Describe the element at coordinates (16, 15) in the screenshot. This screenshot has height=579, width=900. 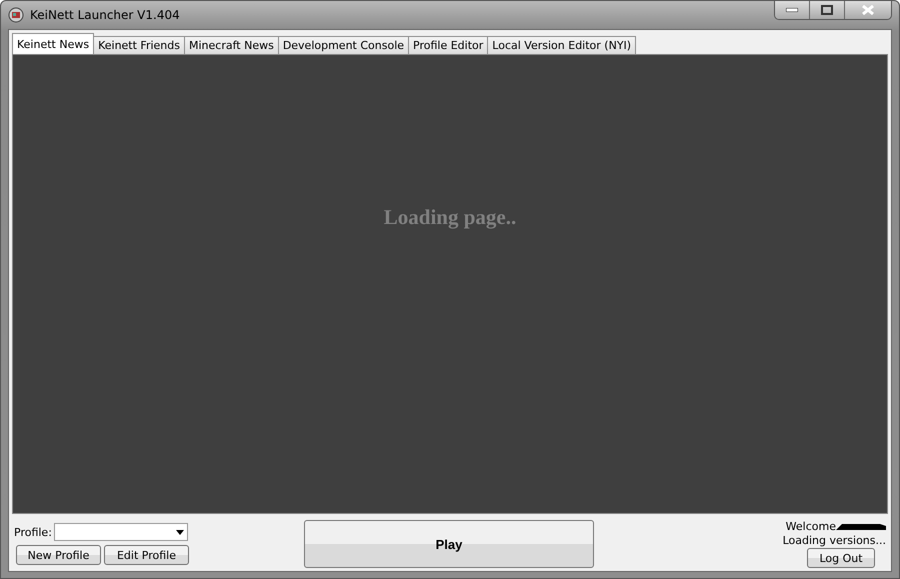
I see `app-icon` at that location.